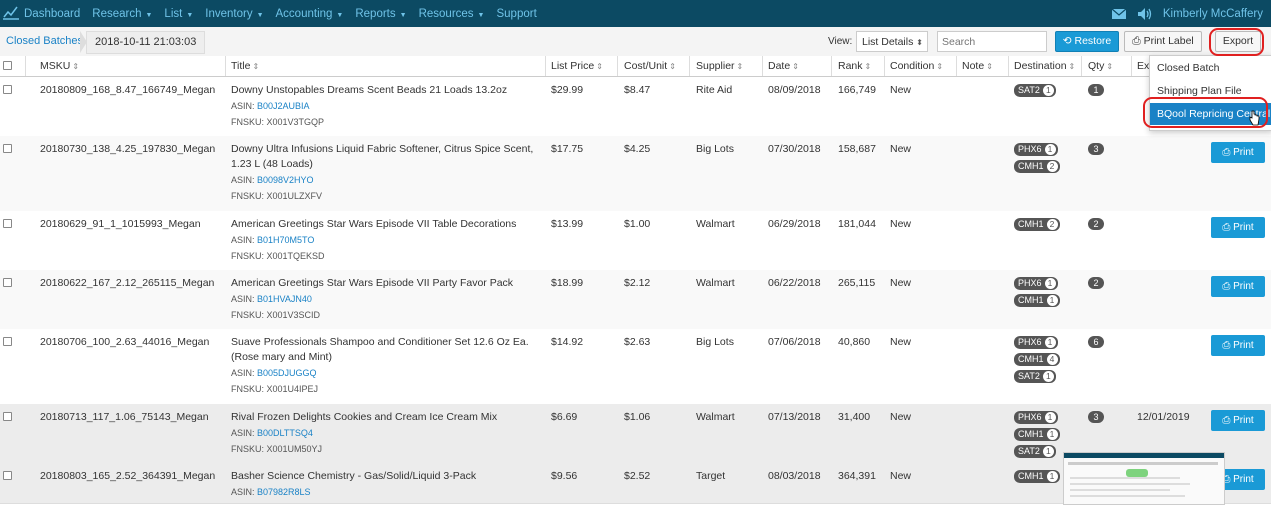 This screenshot has height=505, width=1271. I want to click on export-menu-item-shipping: Shipping Plan File, so click(1210, 91).